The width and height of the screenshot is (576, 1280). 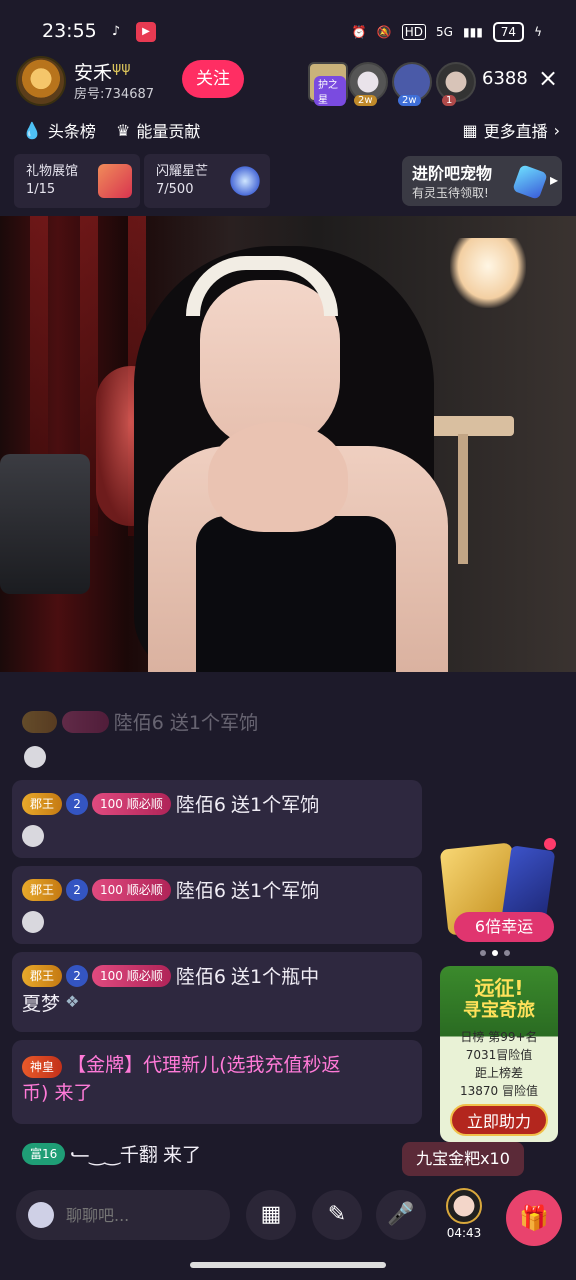 I want to click on status-time: 23:55, so click(x=69, y=31).